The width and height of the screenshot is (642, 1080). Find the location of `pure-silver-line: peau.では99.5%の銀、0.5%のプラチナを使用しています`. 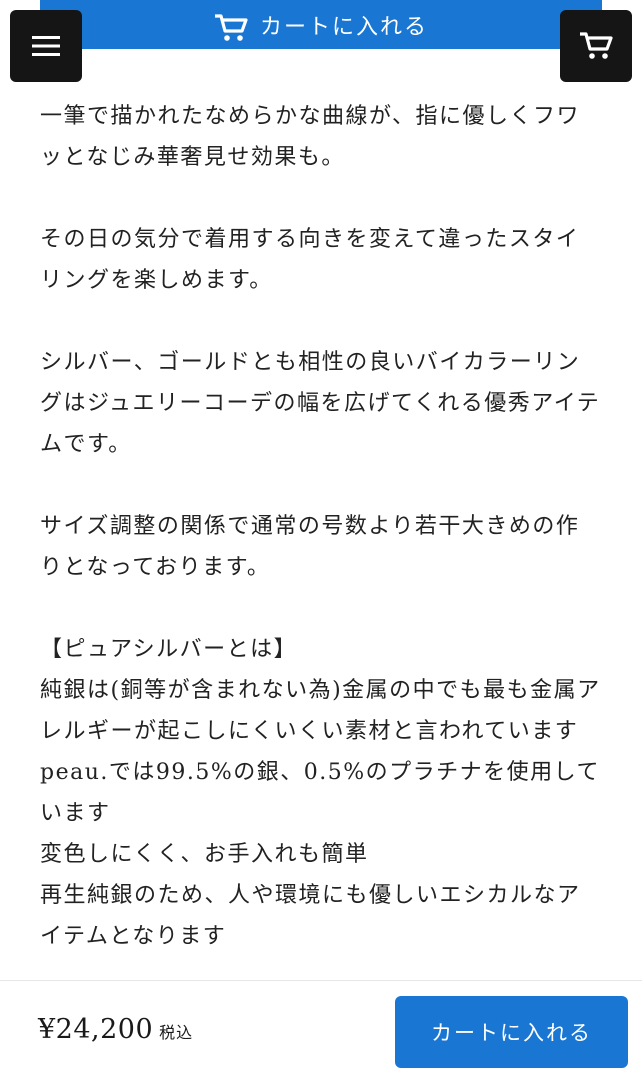

pure-silver-line: peau.では99.5%の銀、0.5%のプラチナを使用しています is located at coordinates (320, 793).